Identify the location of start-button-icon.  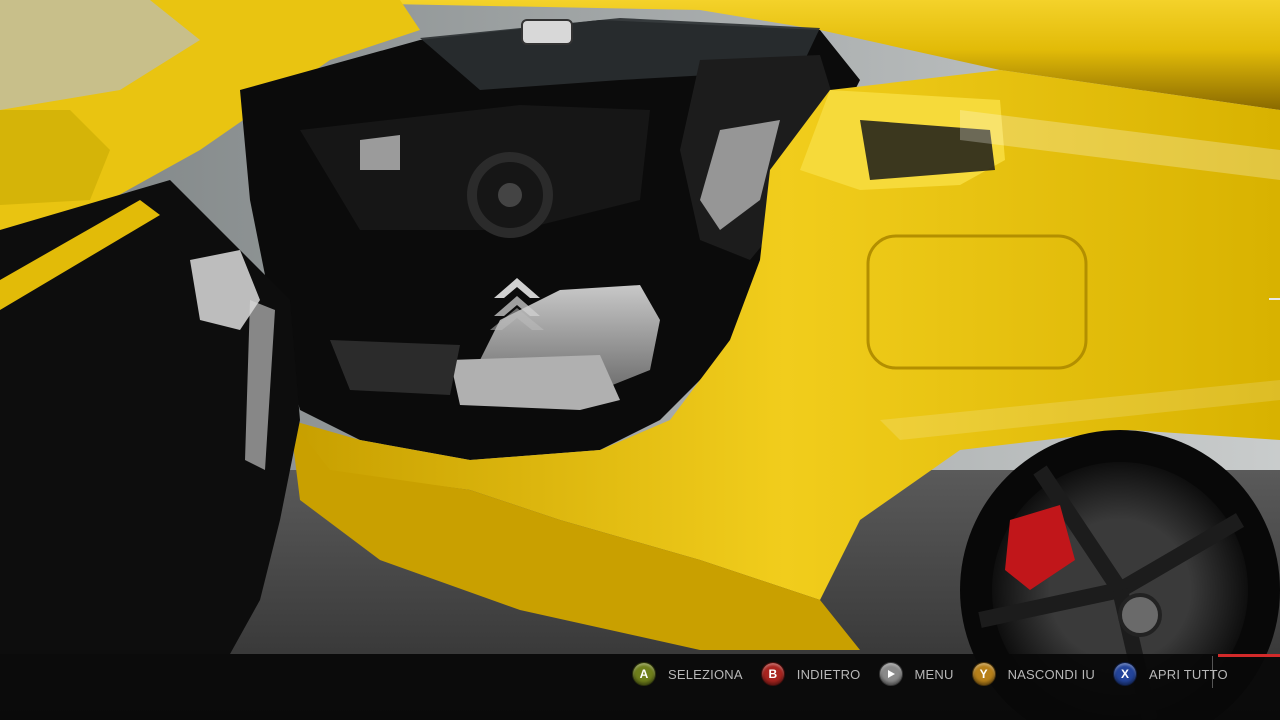
(890, 674).